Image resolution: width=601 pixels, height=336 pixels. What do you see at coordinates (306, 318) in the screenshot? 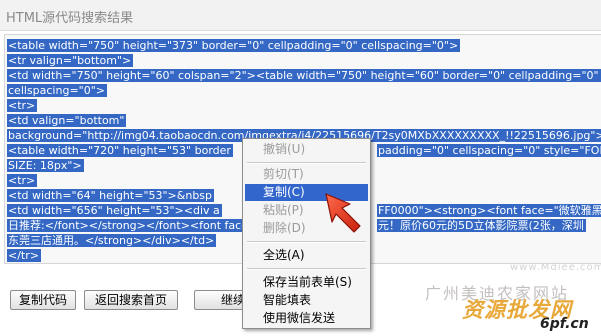
I see `menu-item-wechat-send: 使用微信发送` at bounding box center [306, 318].